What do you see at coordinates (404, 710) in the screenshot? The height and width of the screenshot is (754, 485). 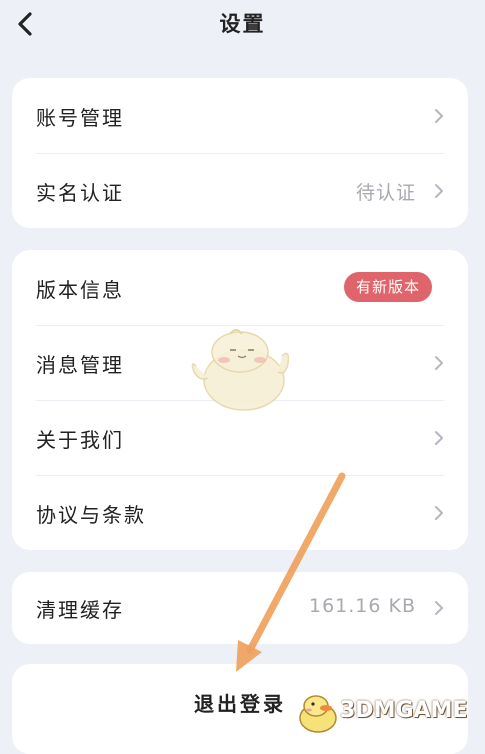 I see `watermark-text: 3DMGAME` at bounding box center [404, 710].